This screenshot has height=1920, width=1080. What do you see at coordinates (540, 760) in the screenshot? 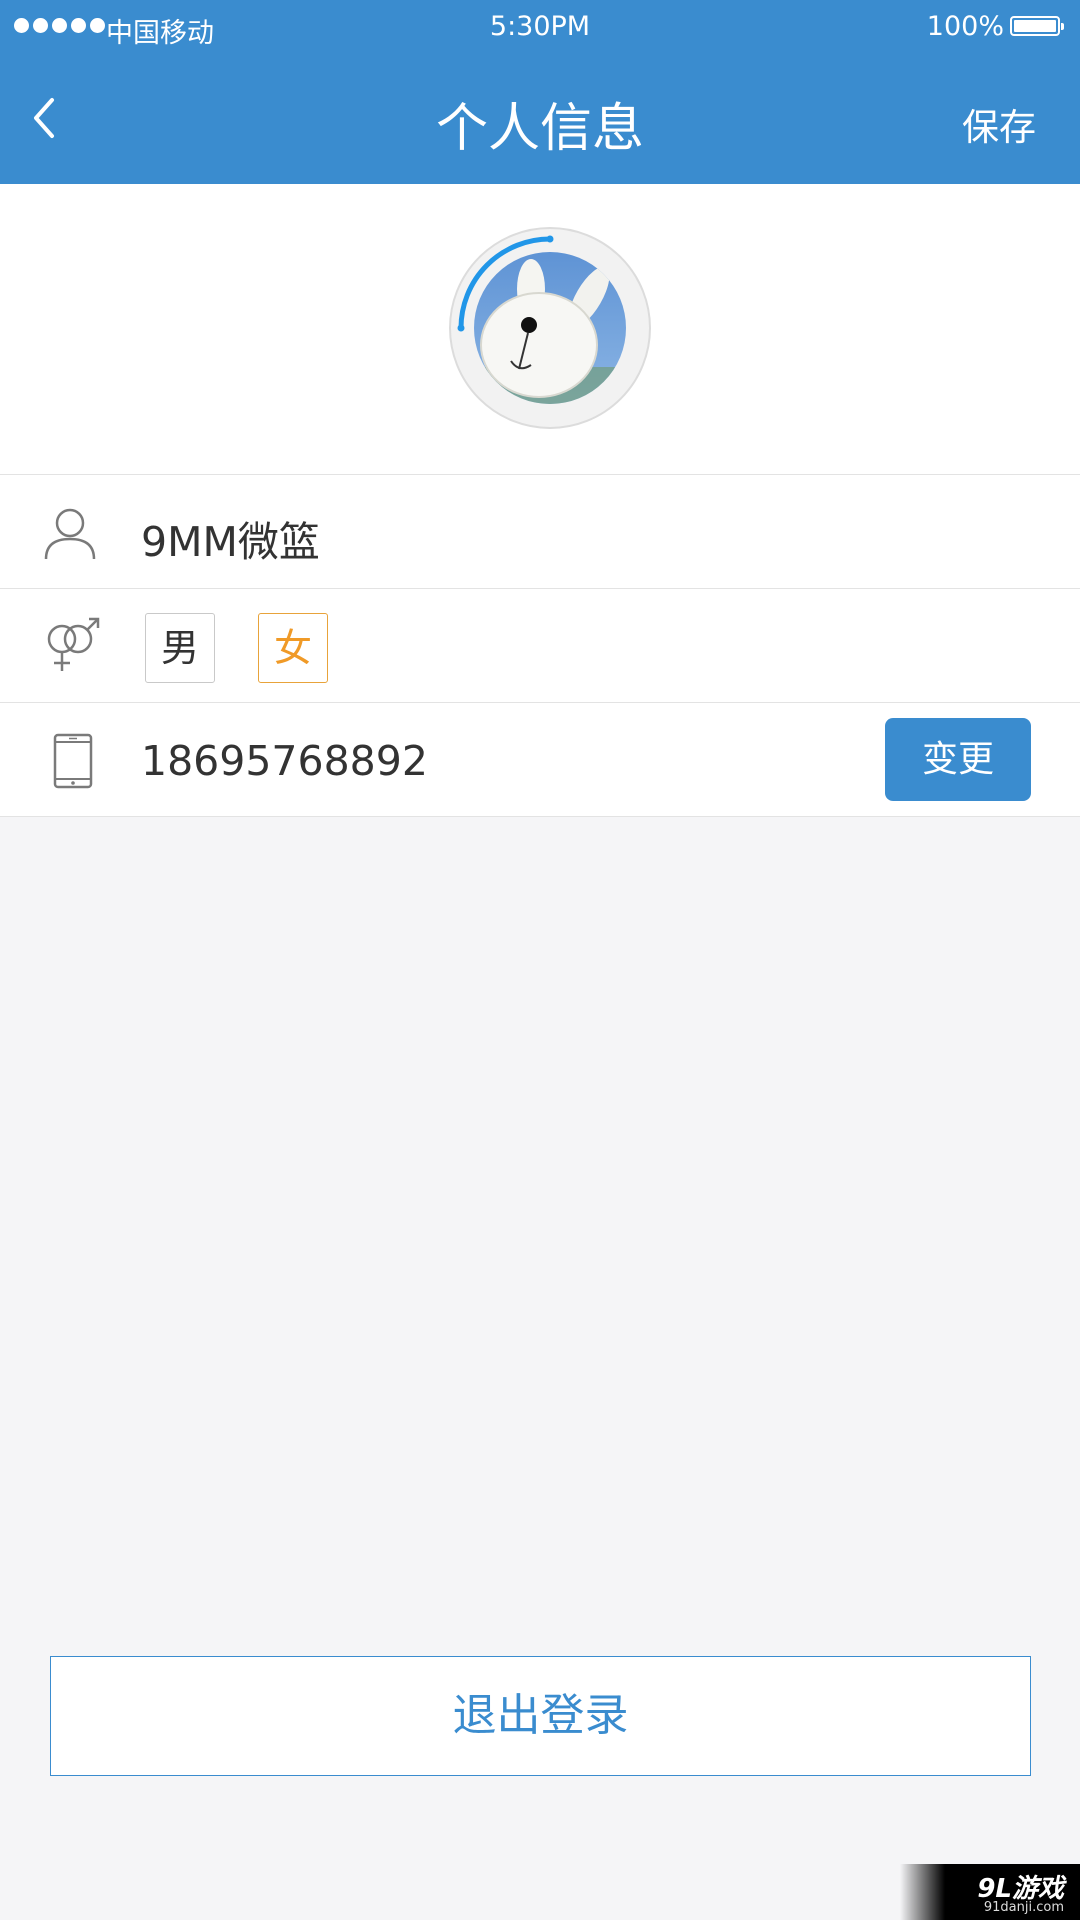
I see `phone-row: 18695768892 变更` at bounding box center [540, 760].